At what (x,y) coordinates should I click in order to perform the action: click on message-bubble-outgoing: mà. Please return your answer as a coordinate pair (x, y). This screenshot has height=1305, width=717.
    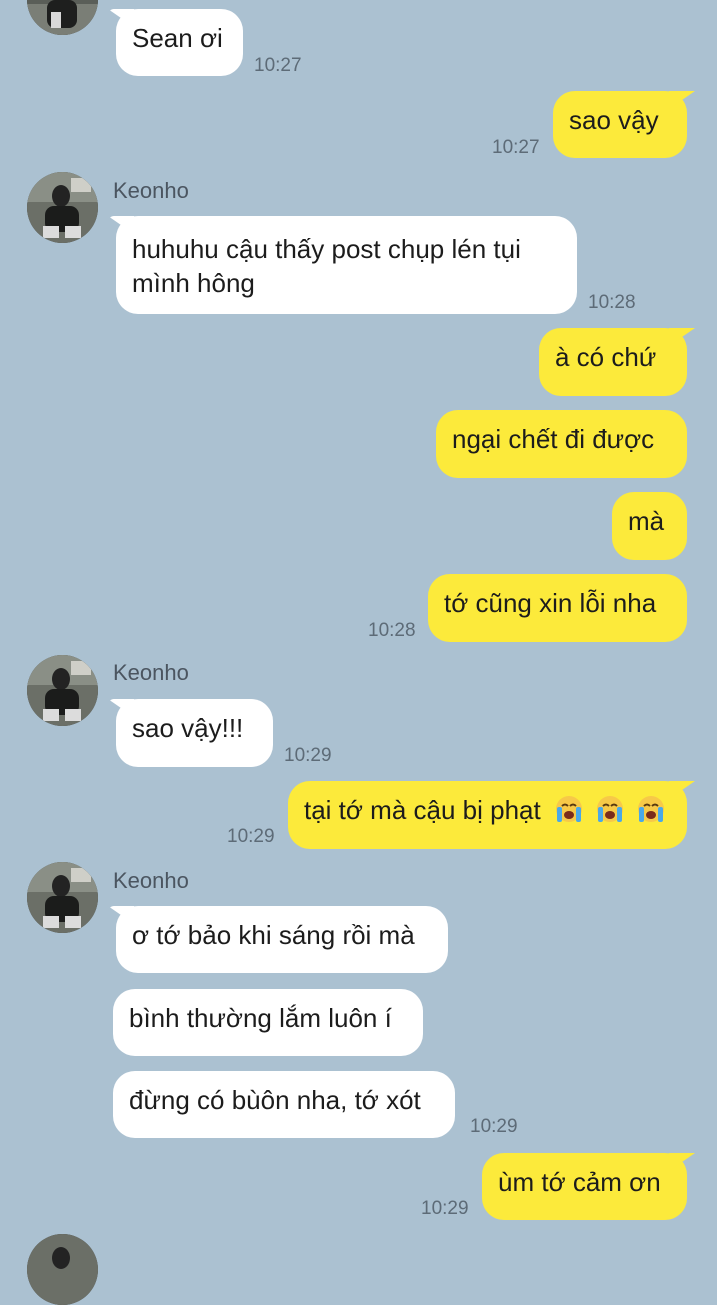
    Looking at the image, I should click on (649, 526).